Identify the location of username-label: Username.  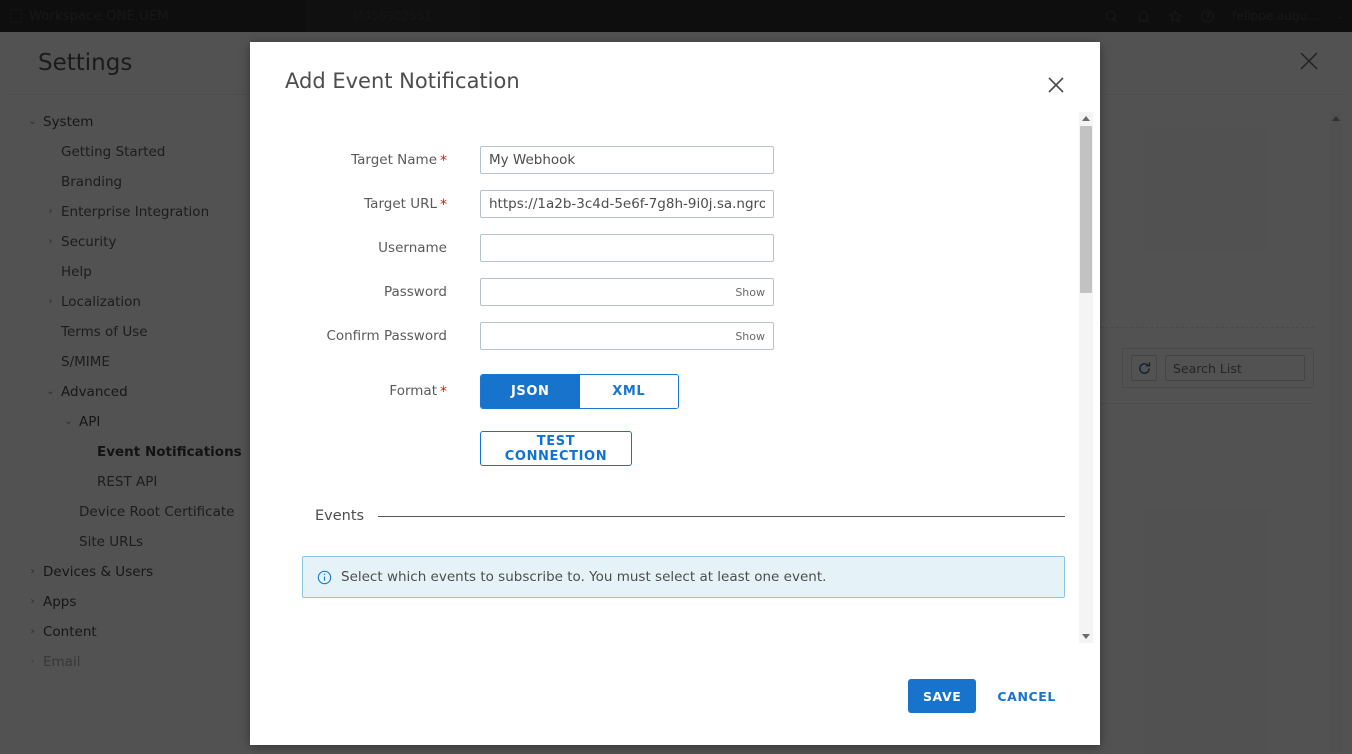
(412, 248).